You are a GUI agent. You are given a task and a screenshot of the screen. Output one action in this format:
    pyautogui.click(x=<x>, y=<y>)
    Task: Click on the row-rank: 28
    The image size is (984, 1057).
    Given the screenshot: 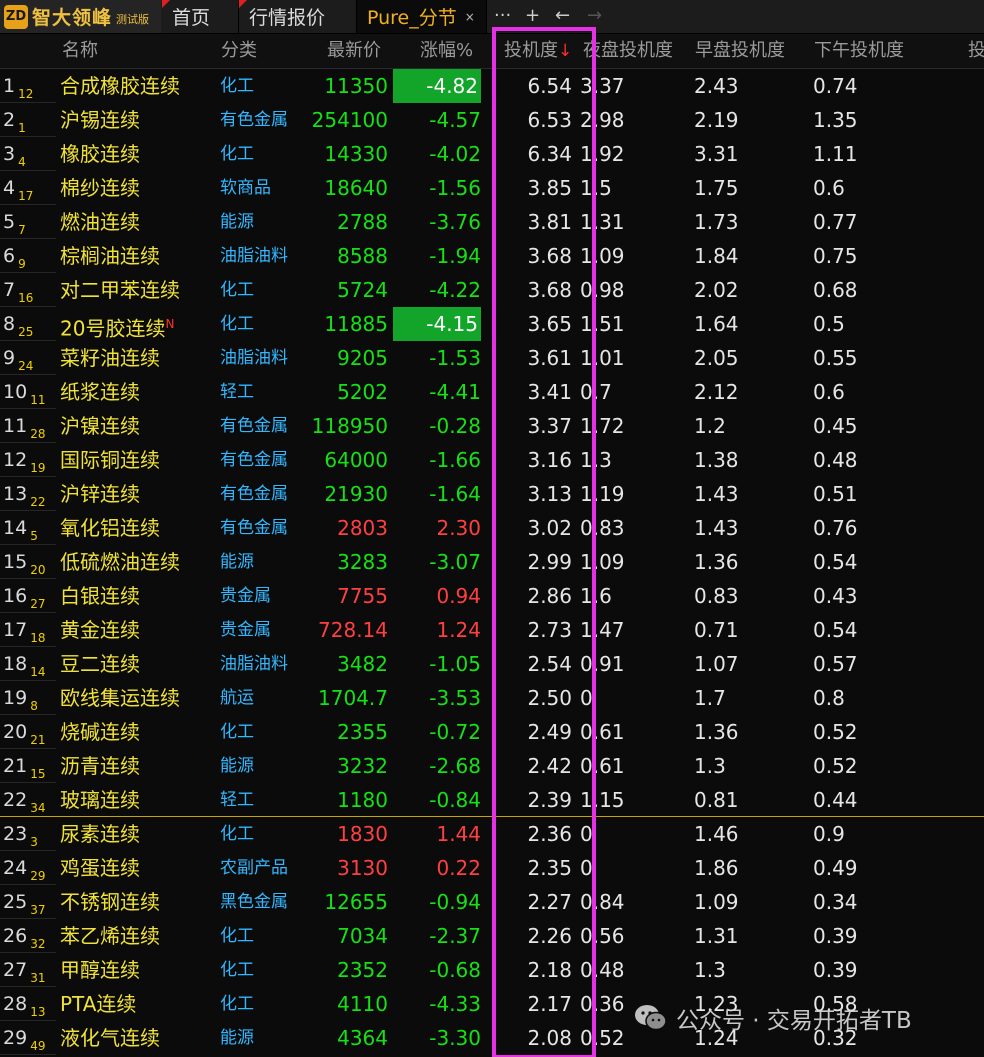 What is the action you would take?
    pyautogui.click(x=38, y=434)
    